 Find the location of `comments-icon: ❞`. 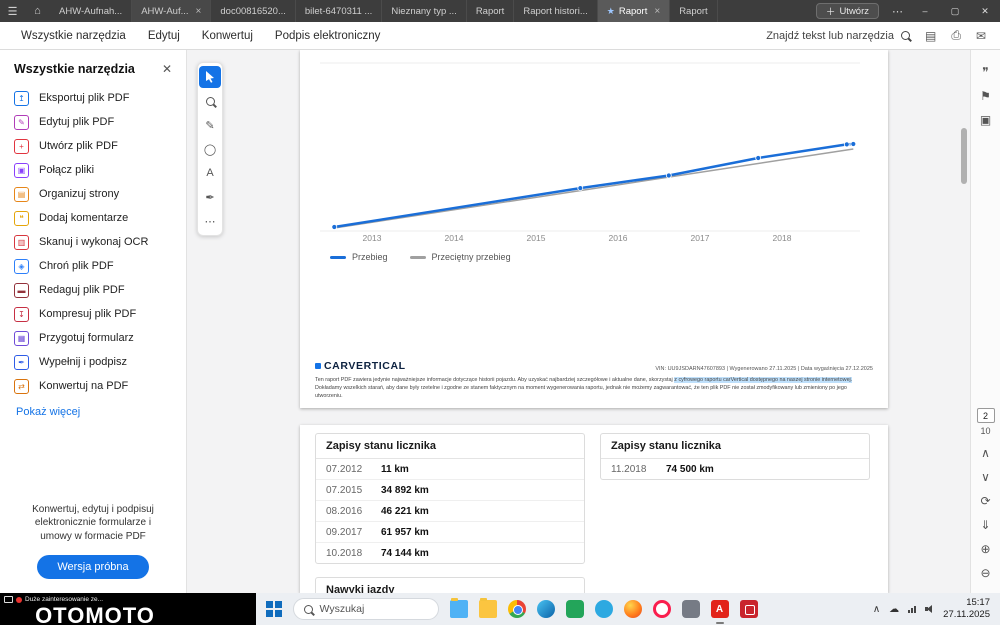

comments-icon: ❞ is located at coordinates (986, 72).